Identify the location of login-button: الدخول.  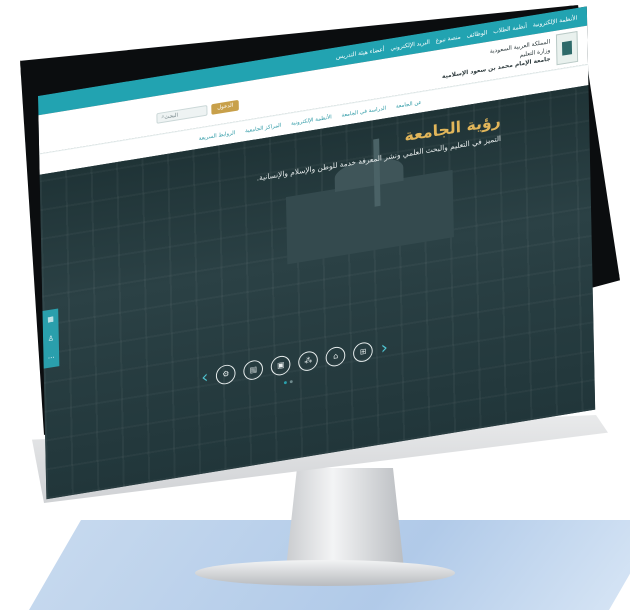
(225, 107).